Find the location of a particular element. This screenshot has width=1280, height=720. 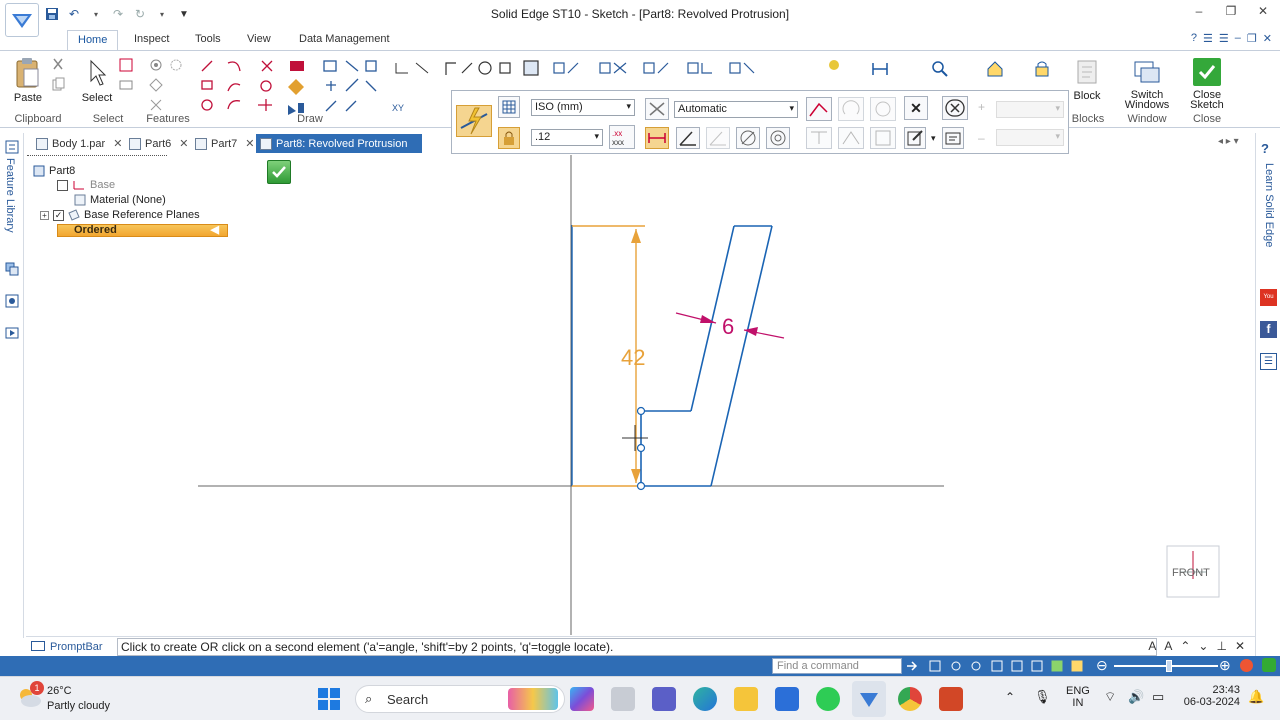

doc-tab-part7: Part7 ✕ is located at coordinates (225, 143).